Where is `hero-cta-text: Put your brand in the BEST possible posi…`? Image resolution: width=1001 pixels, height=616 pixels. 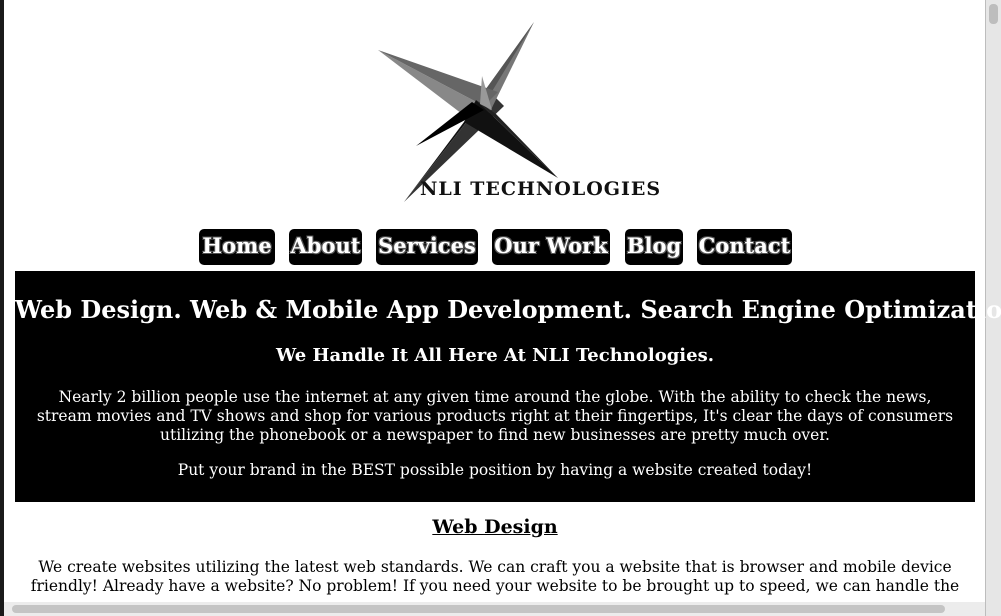
hero-cta-text: Put your brand in the BEST possible posi… is located at coordinates (495, 470).